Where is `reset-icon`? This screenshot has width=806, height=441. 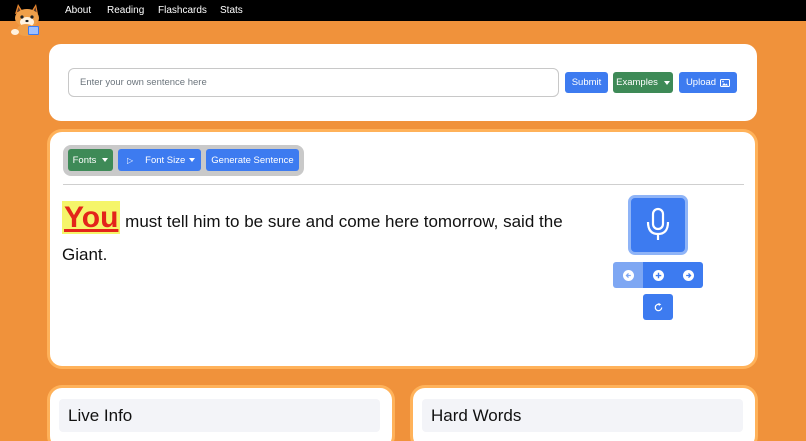 reset-icon is located at coordinates (658, 306).